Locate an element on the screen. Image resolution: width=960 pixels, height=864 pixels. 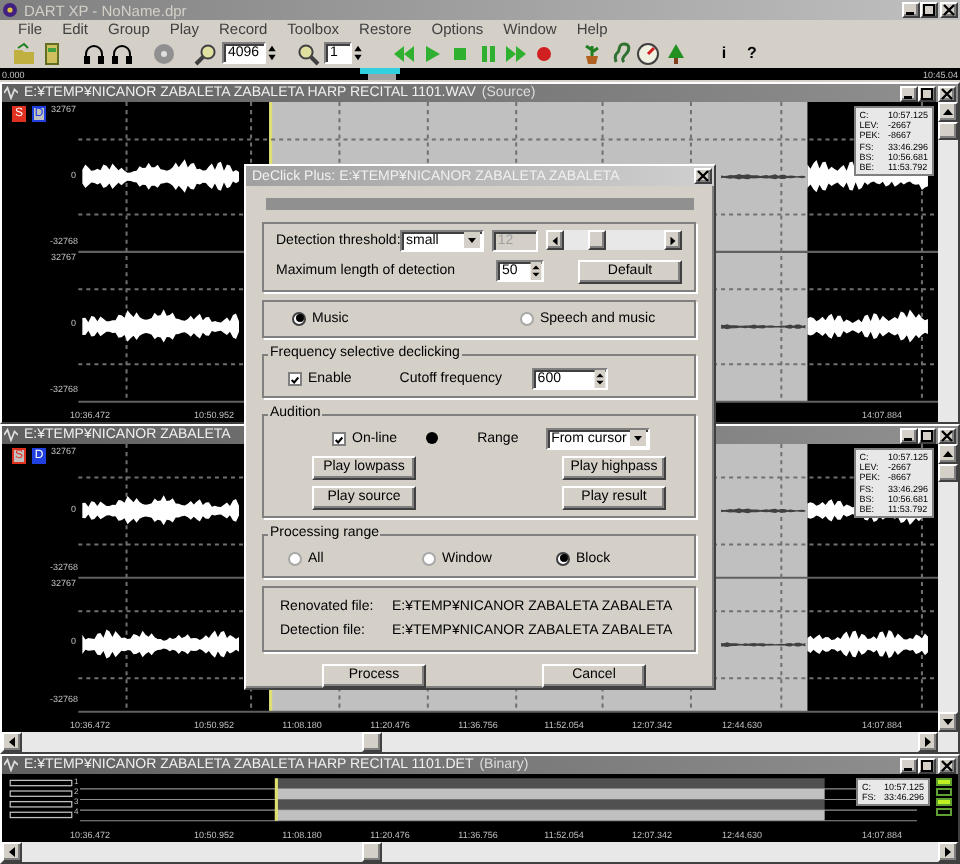
scroll-down-button is located at coordinates (948, 722).